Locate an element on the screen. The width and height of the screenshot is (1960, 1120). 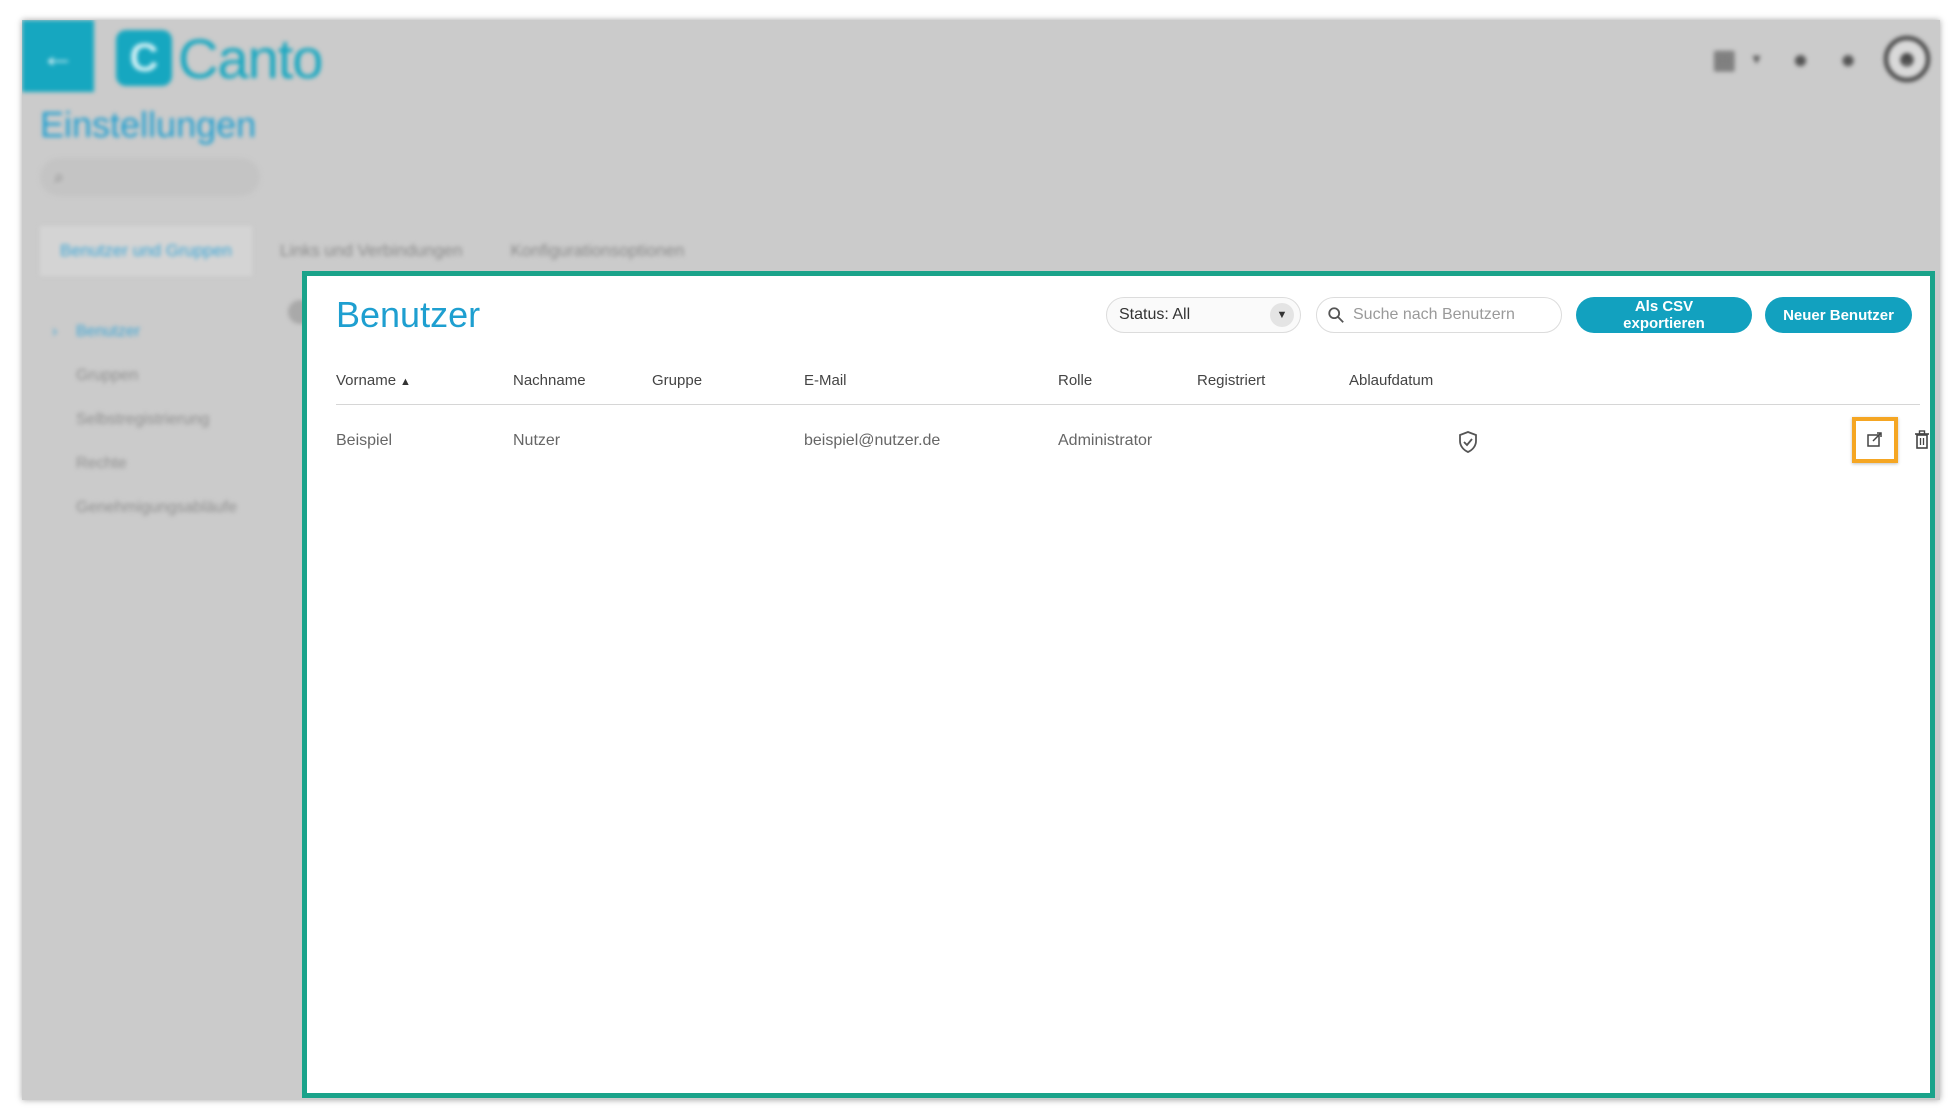
logo-mark: C is located at coordinates (144, 58).